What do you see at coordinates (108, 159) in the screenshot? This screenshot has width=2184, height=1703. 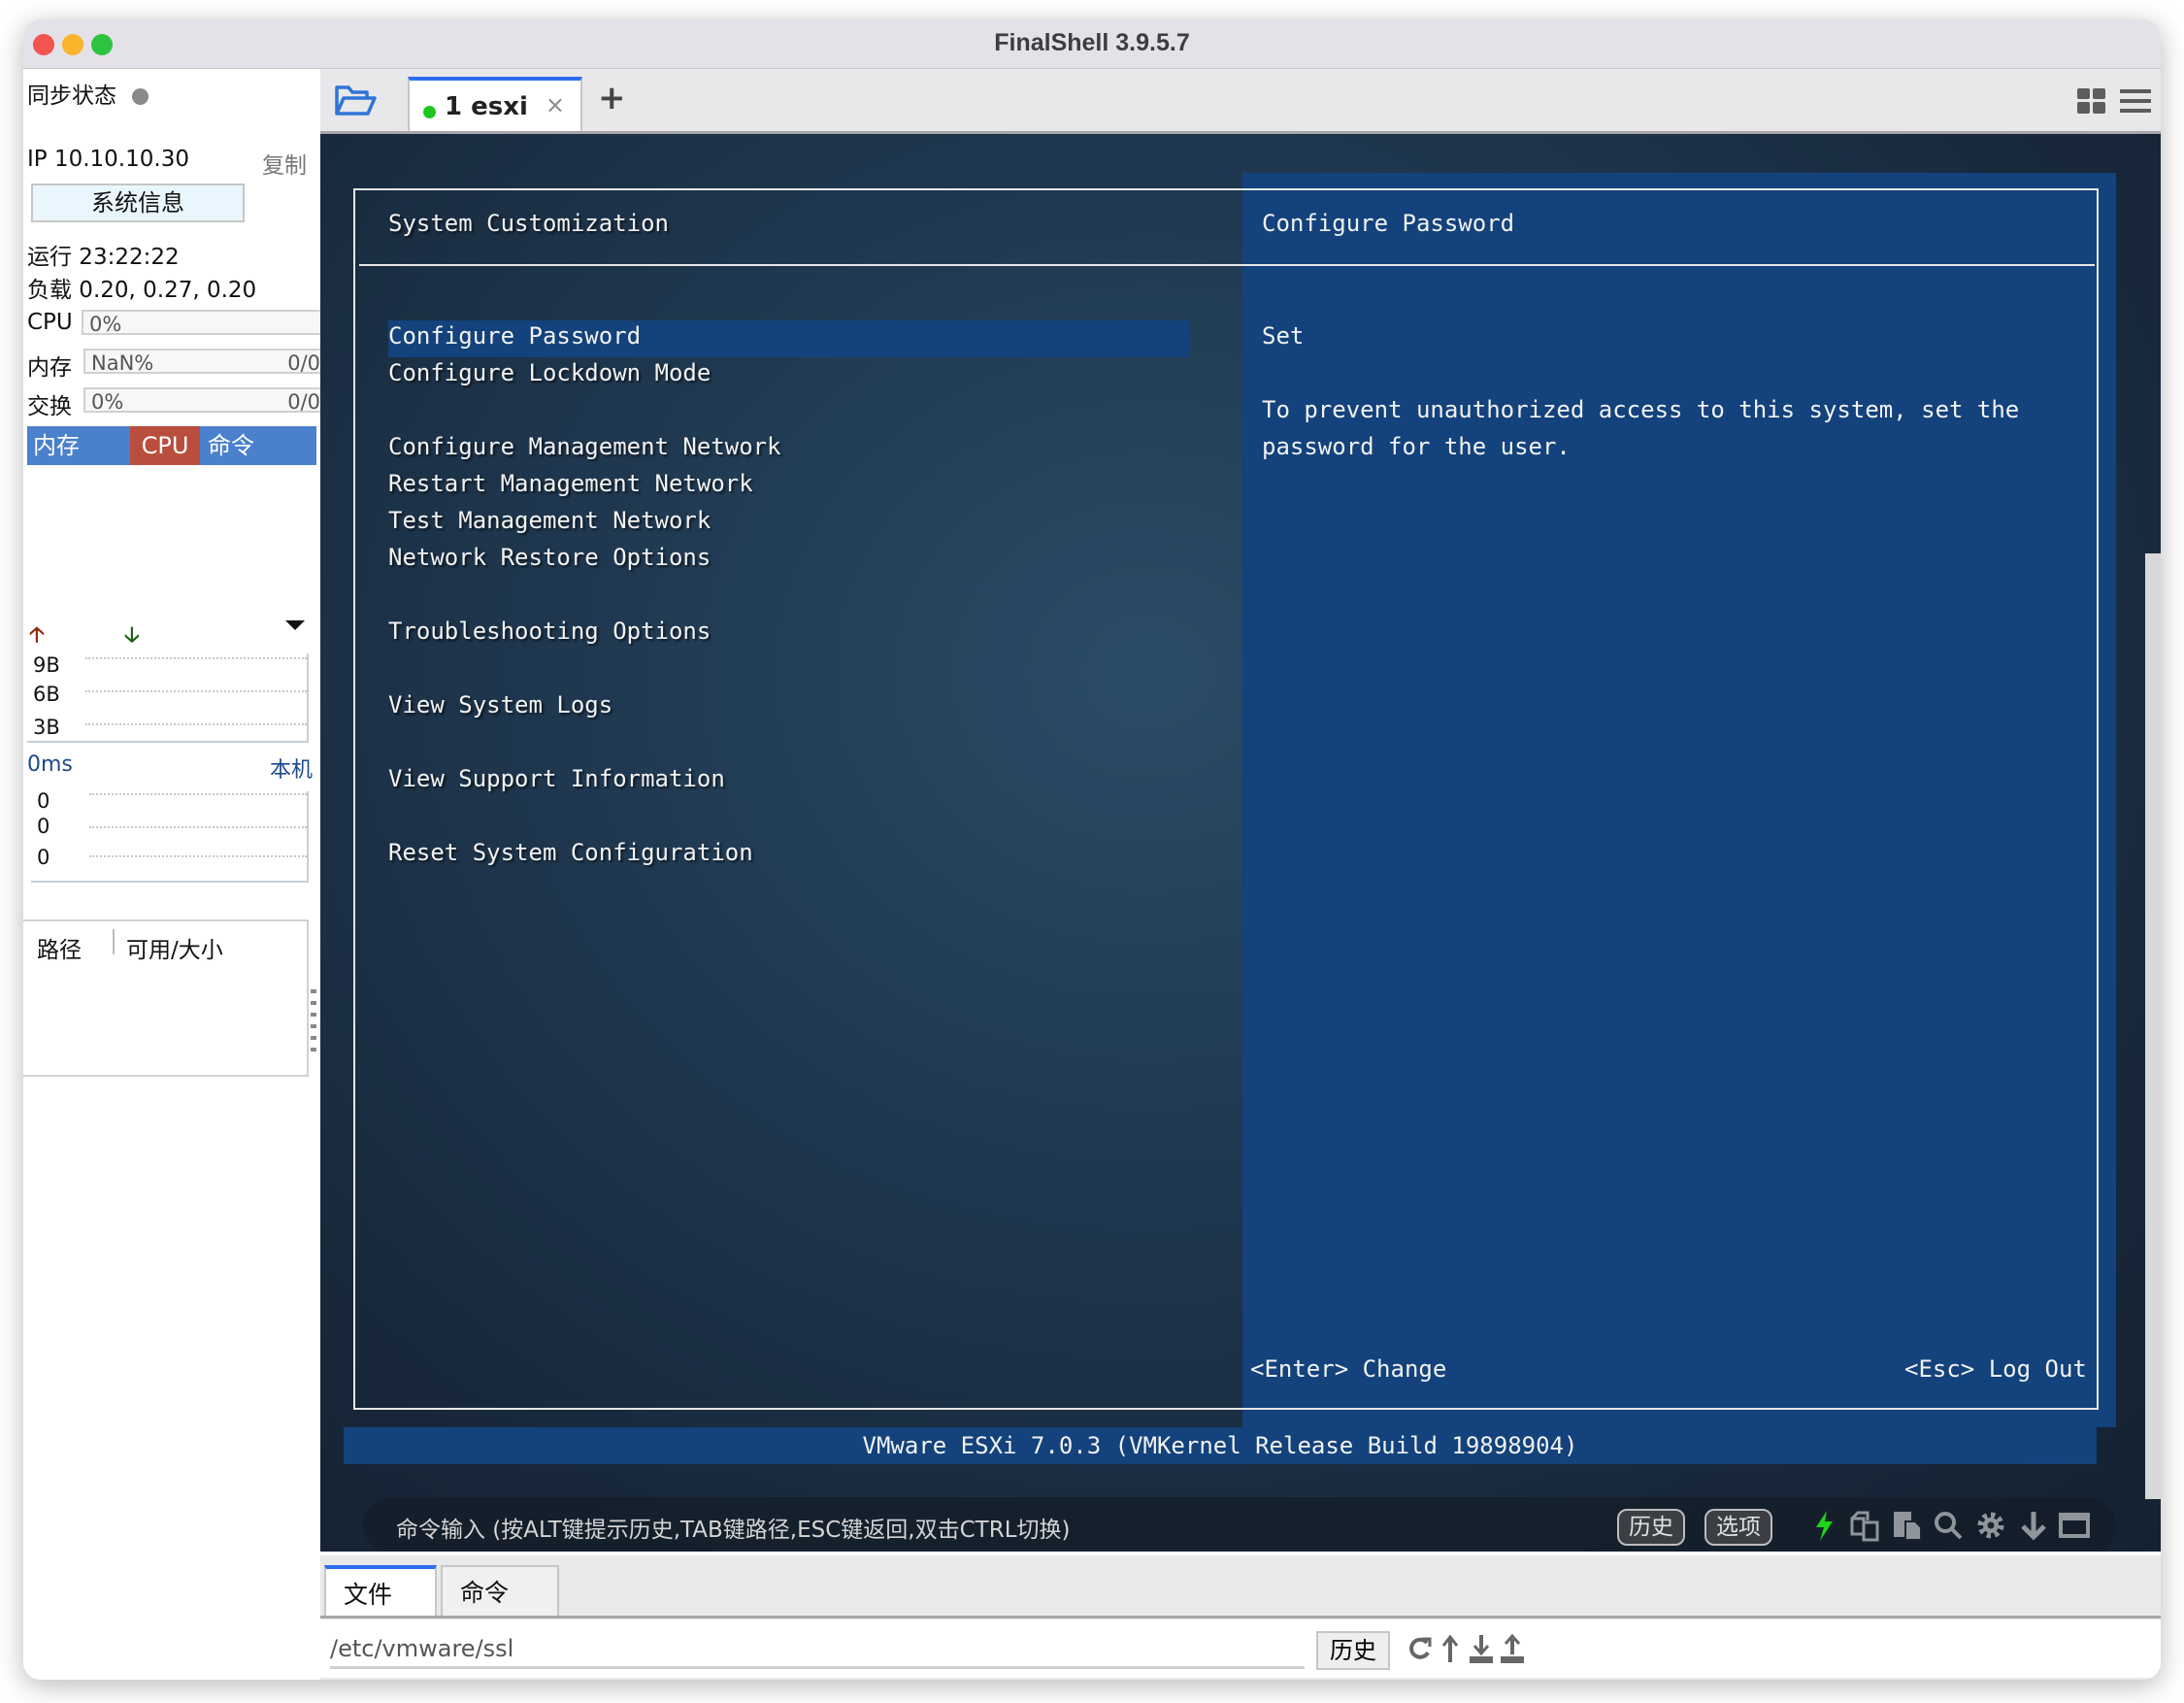 I see `ip-address: IP 10.10.10.30` at bounding box center [108, 159].